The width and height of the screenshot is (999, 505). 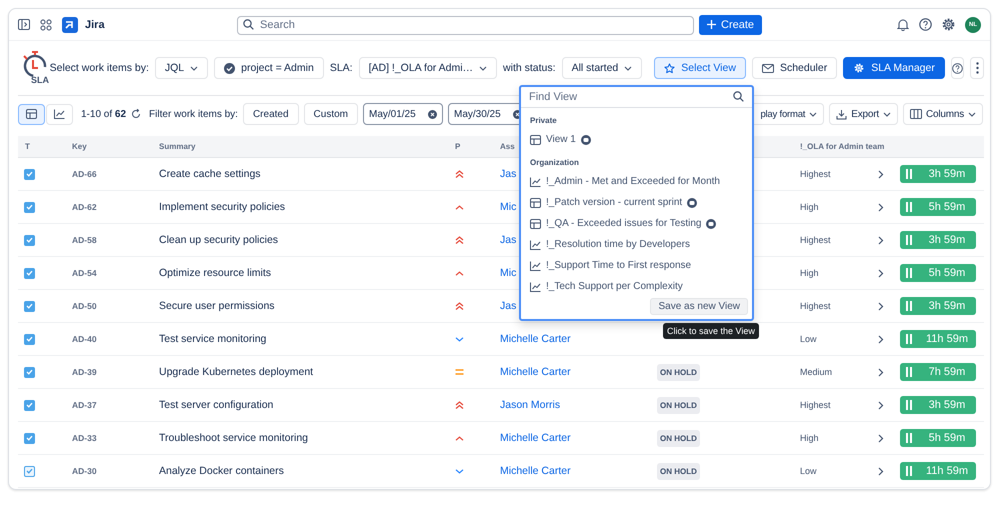 I want to click on issue-key: AD-39, so click(x=115, y=372).